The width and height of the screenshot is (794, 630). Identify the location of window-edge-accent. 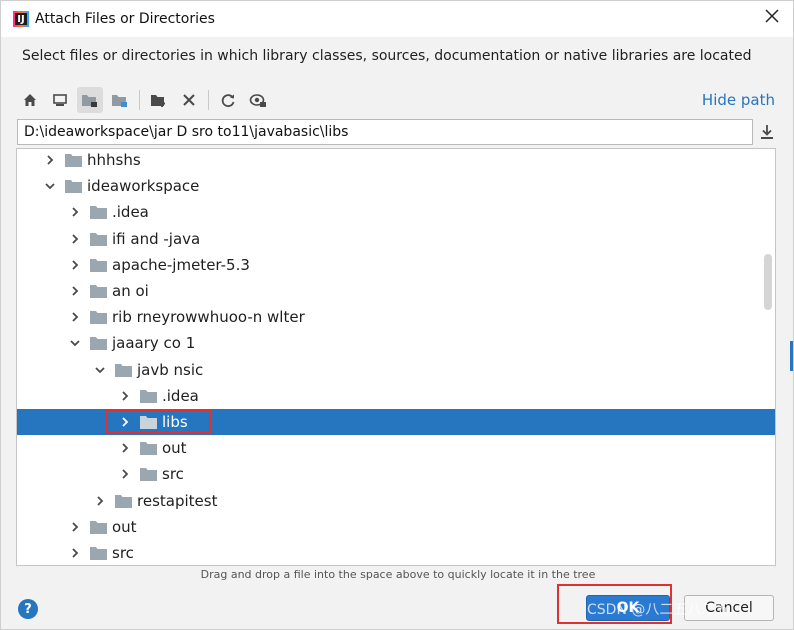
(791, 356).